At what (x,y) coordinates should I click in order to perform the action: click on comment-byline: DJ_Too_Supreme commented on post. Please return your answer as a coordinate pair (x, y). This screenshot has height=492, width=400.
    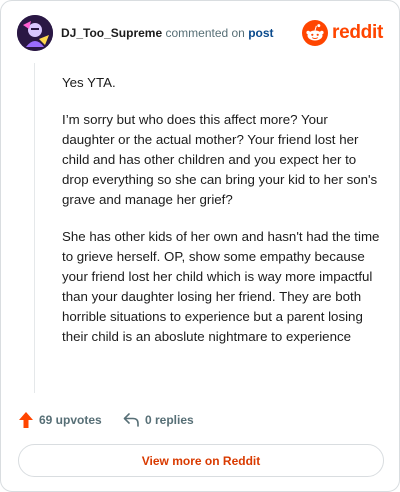
    Looking at the image, I should click on (167, 33).